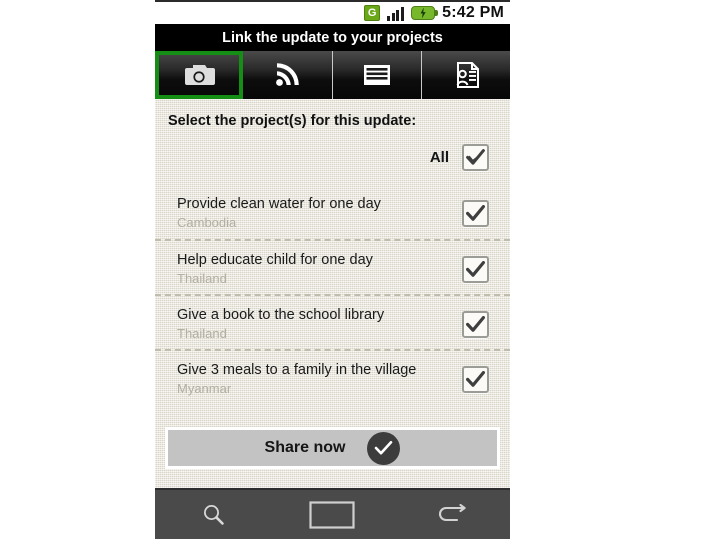 Image resolution: width=720 pixels, height=540 pixels. What do you see at coordinates (305, 447) in the screenshot?
I see `share-now-label: Share now` at bounding box center [305, 447].